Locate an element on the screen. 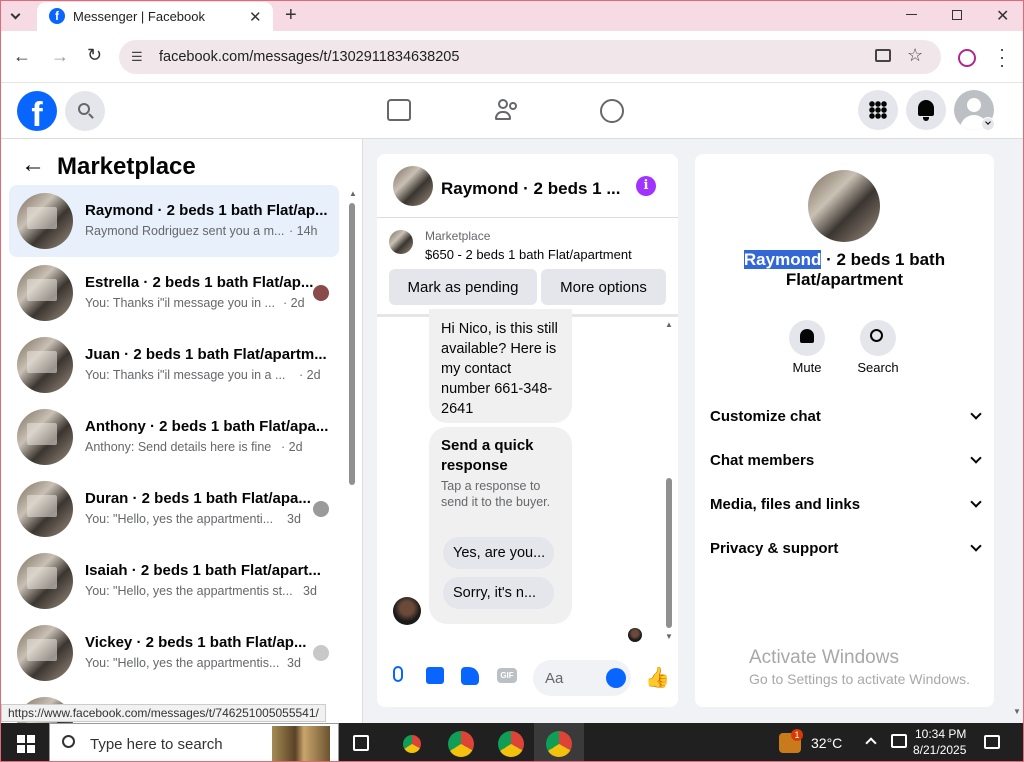  tab-list-button is located at coordinates (17, 16).